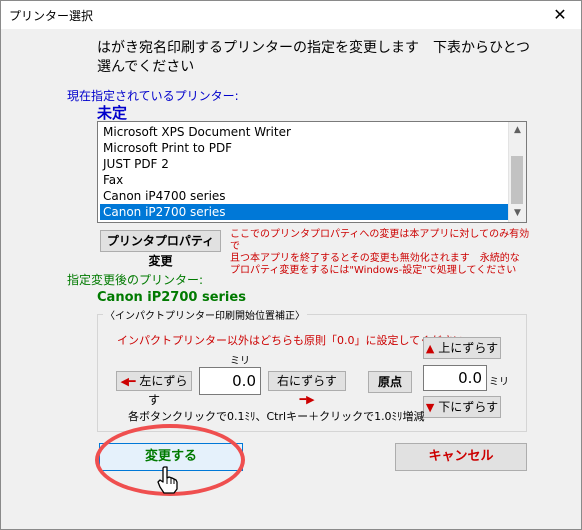  I want to click on shift-right-button: 右にずらす ━▶, so click(307, 388).